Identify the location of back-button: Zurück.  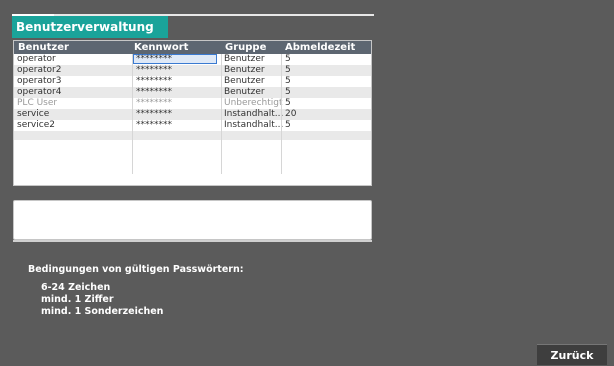
(572, 354).